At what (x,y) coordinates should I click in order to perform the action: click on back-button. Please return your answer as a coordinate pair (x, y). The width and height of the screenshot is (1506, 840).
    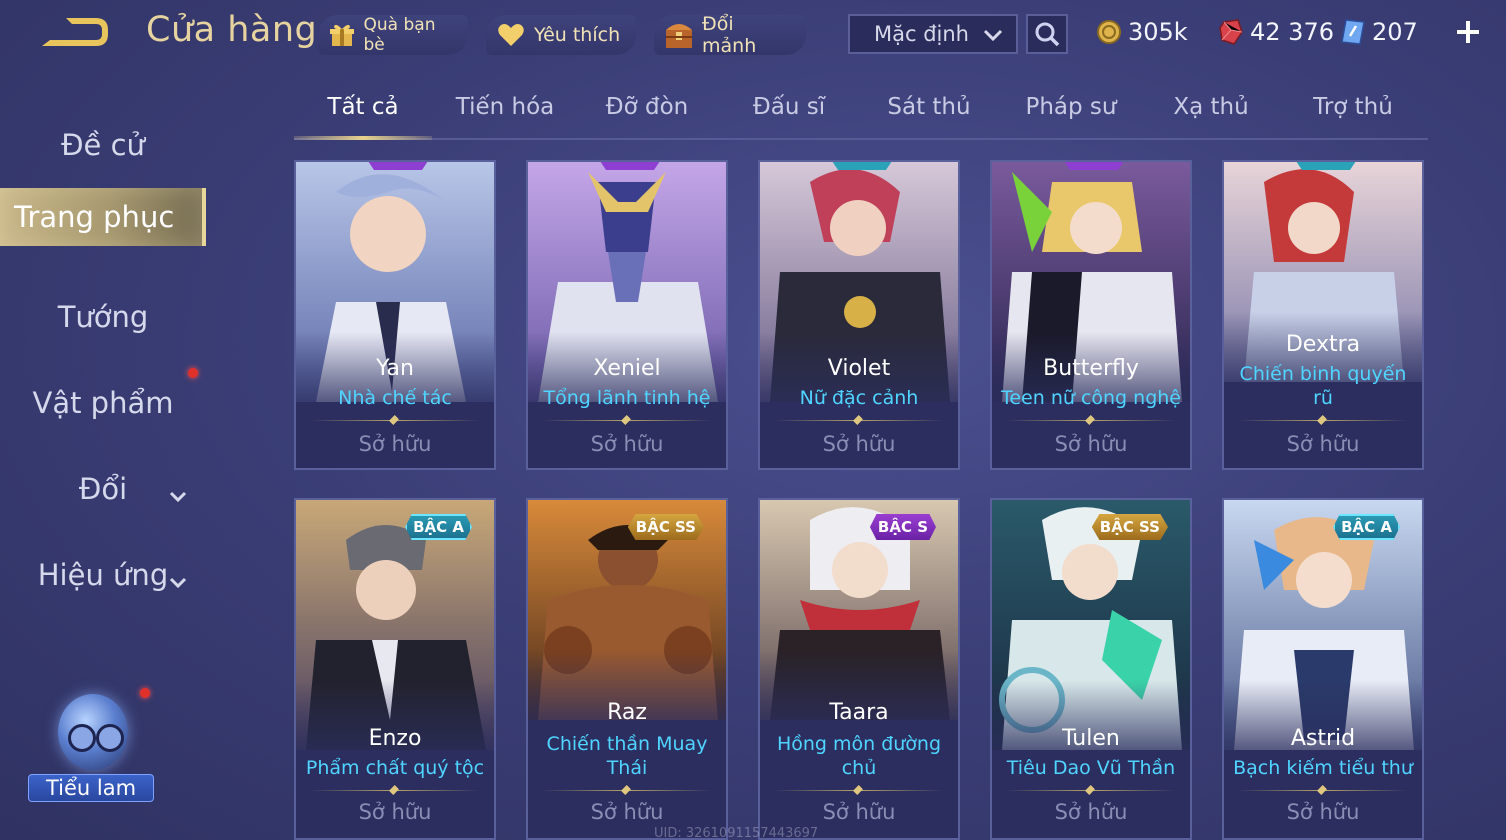
    Looking at the image, I should click on (74, 32).